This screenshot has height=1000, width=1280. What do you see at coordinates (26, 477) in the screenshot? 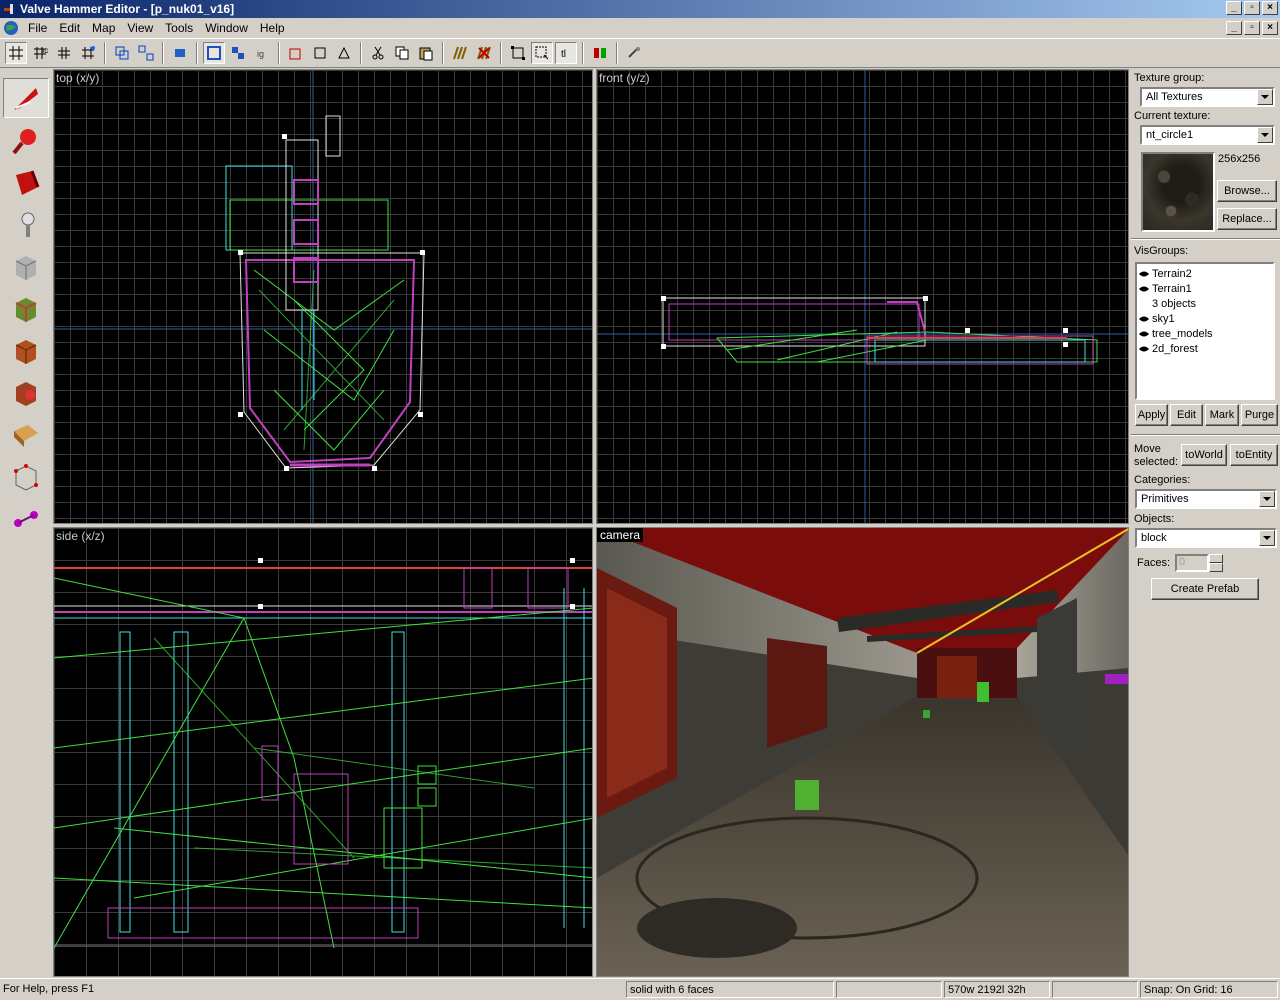
I see `vertex-manipulation-tool` at bounding box center [26, 477].